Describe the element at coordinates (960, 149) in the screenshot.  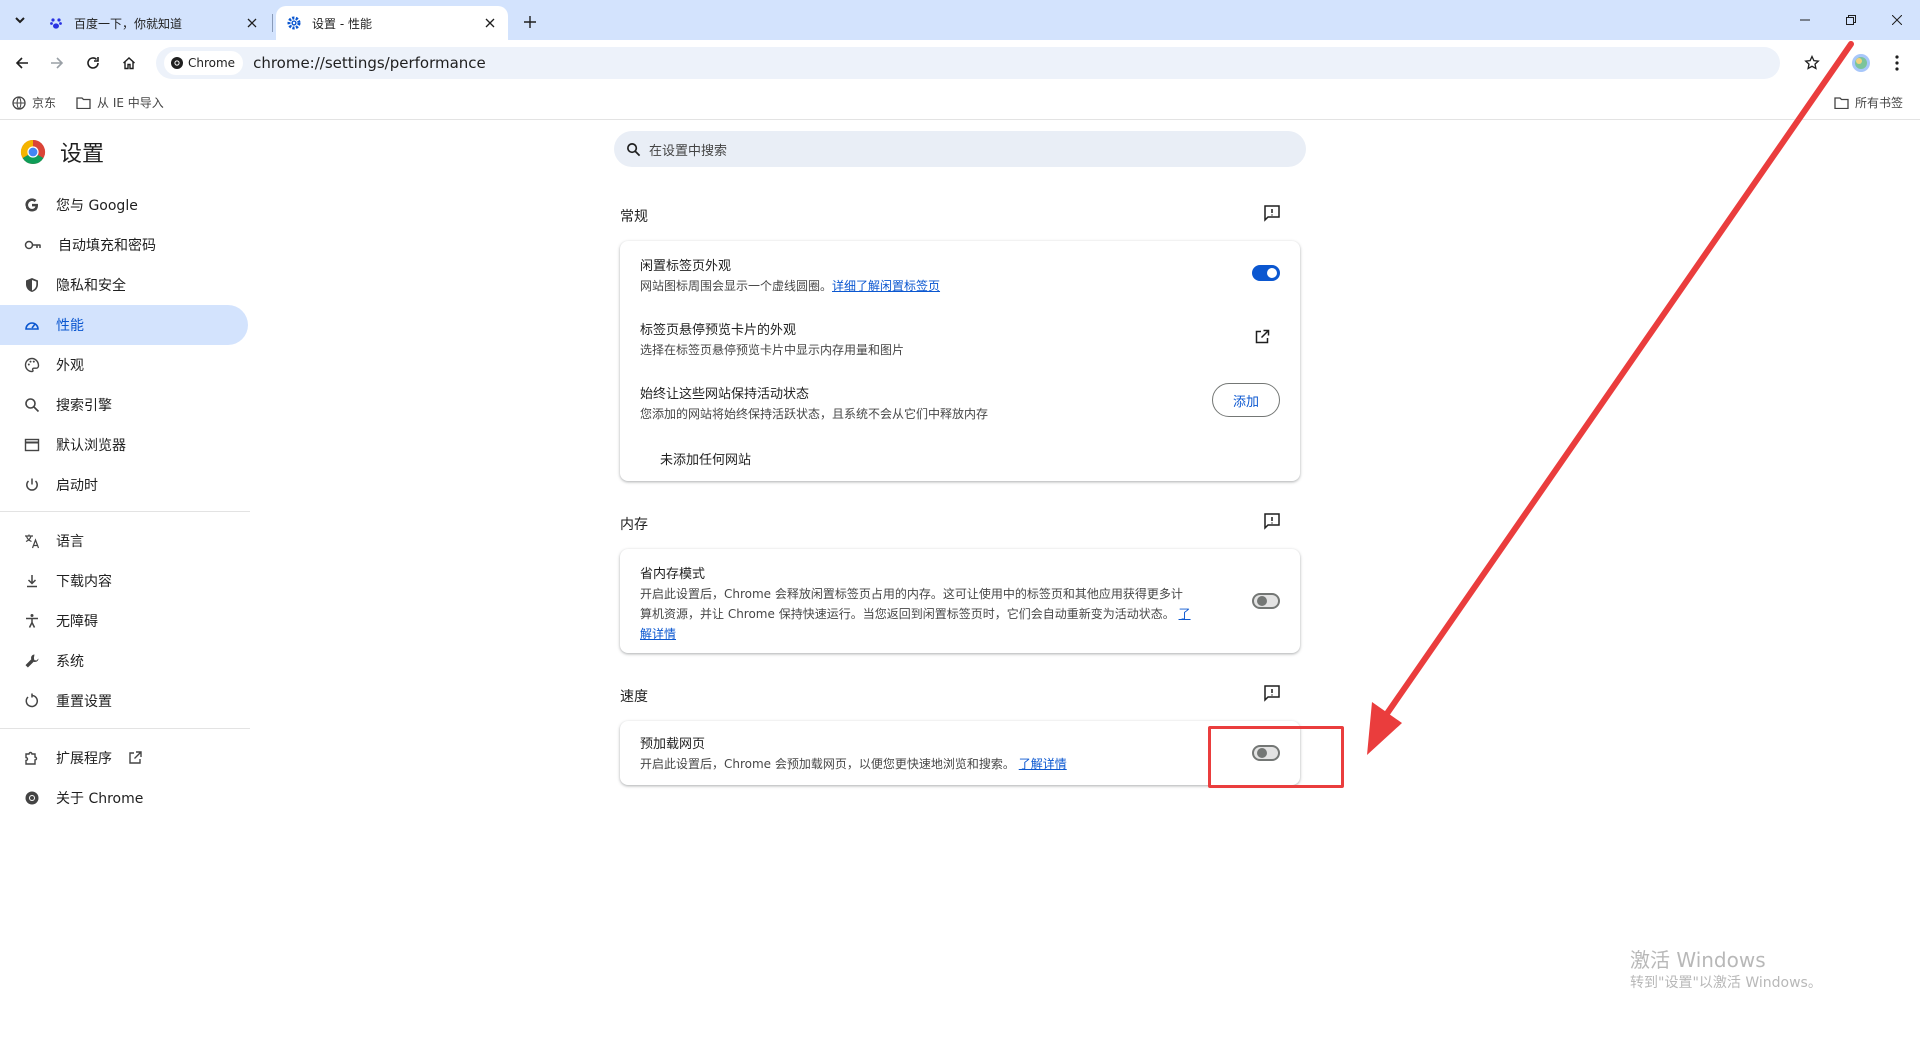
I see `settings-search: 在设置中搜索` at that location.